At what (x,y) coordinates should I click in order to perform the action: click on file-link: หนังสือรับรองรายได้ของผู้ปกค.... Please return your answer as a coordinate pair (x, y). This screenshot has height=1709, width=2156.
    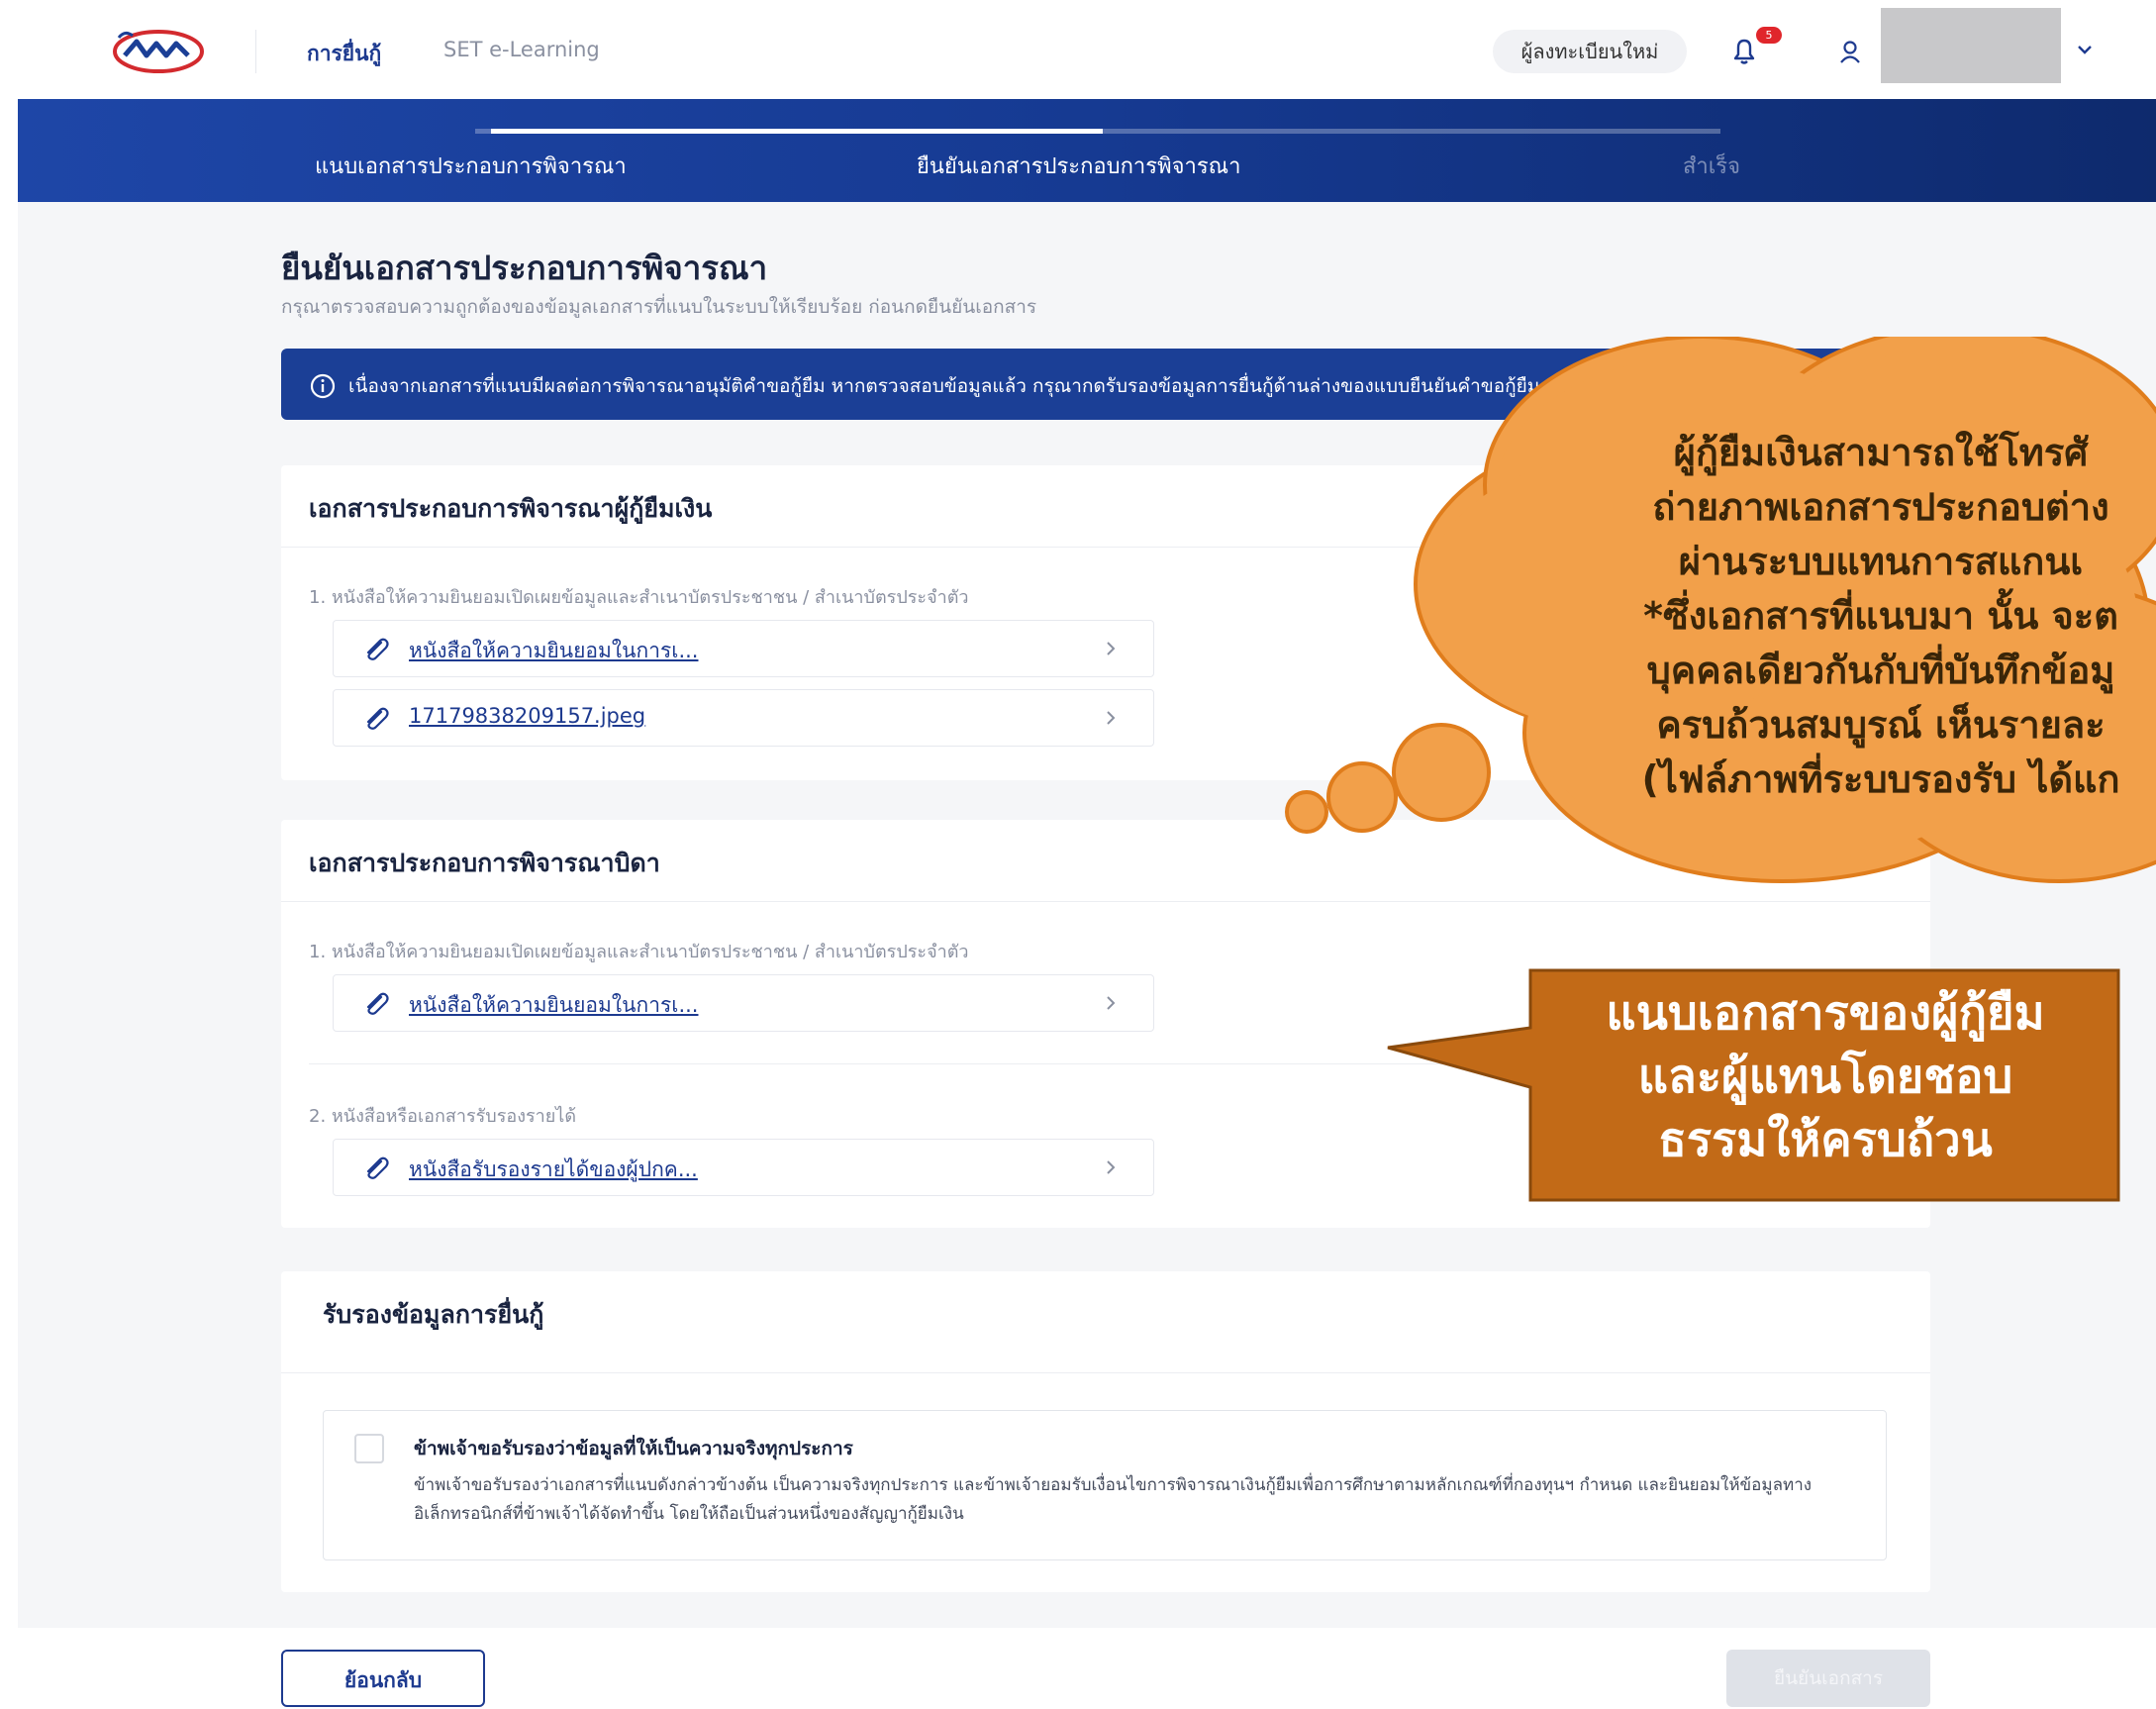
    Looking at the image, I should click on (553, 1170).